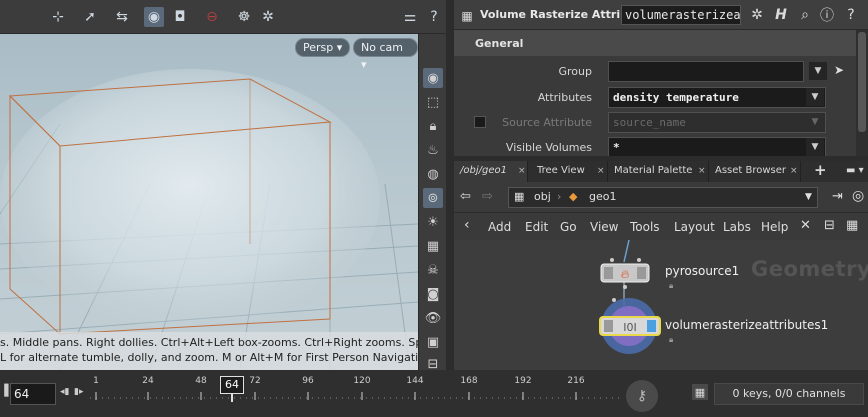  Describe the element at coordinates (433, 342) in the screenshot. I see `snapshot-icon: ▣` at that location.